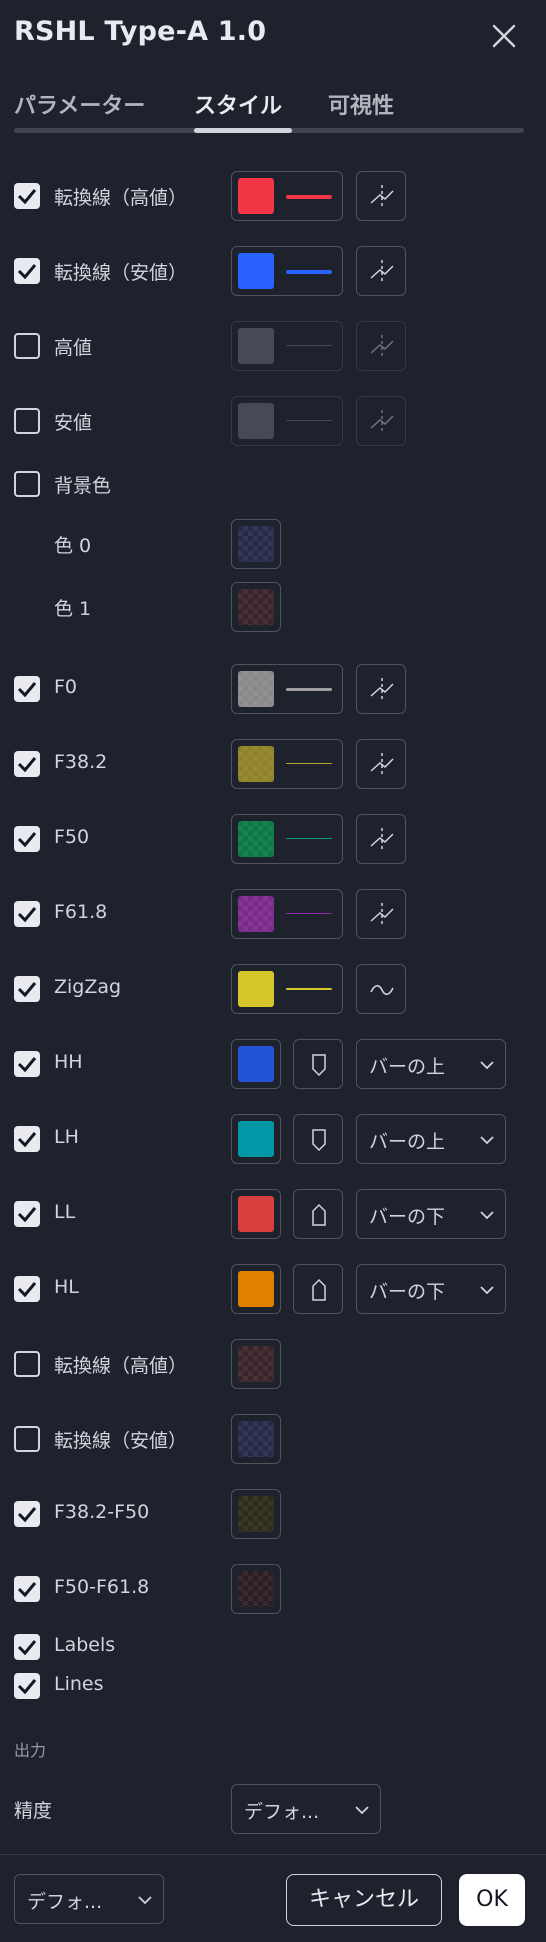 The width and height of the screenshot is (546, 1942). Describe the element at coordinates (256, 1439) in the screenshot. I see `color-picker-fill-pivot-low` at that location.